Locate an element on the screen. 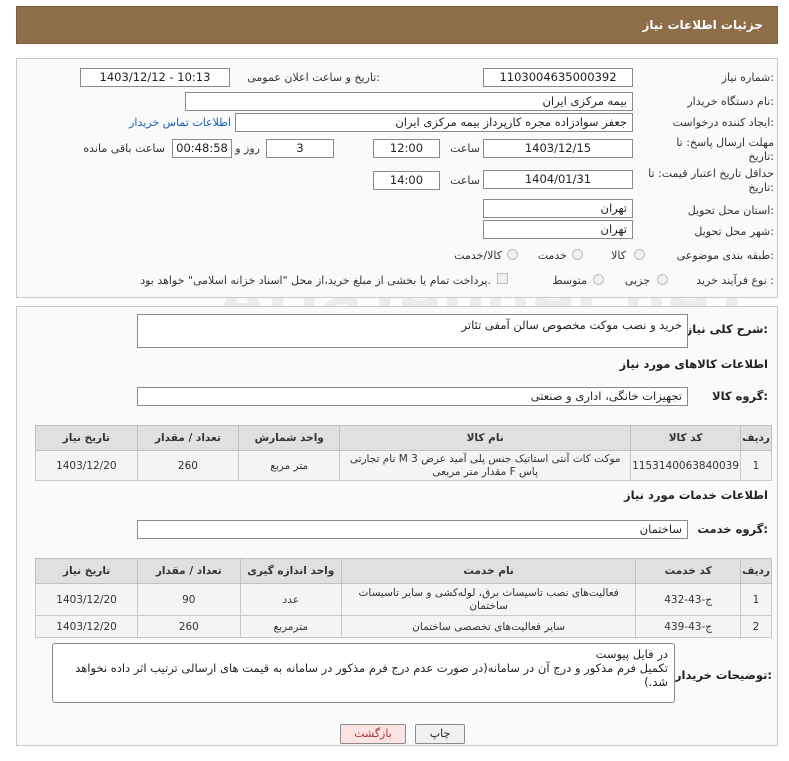 This screenshot has width=789, height=761. validity-time-label: ساعت is located at coordinates (465, 180).